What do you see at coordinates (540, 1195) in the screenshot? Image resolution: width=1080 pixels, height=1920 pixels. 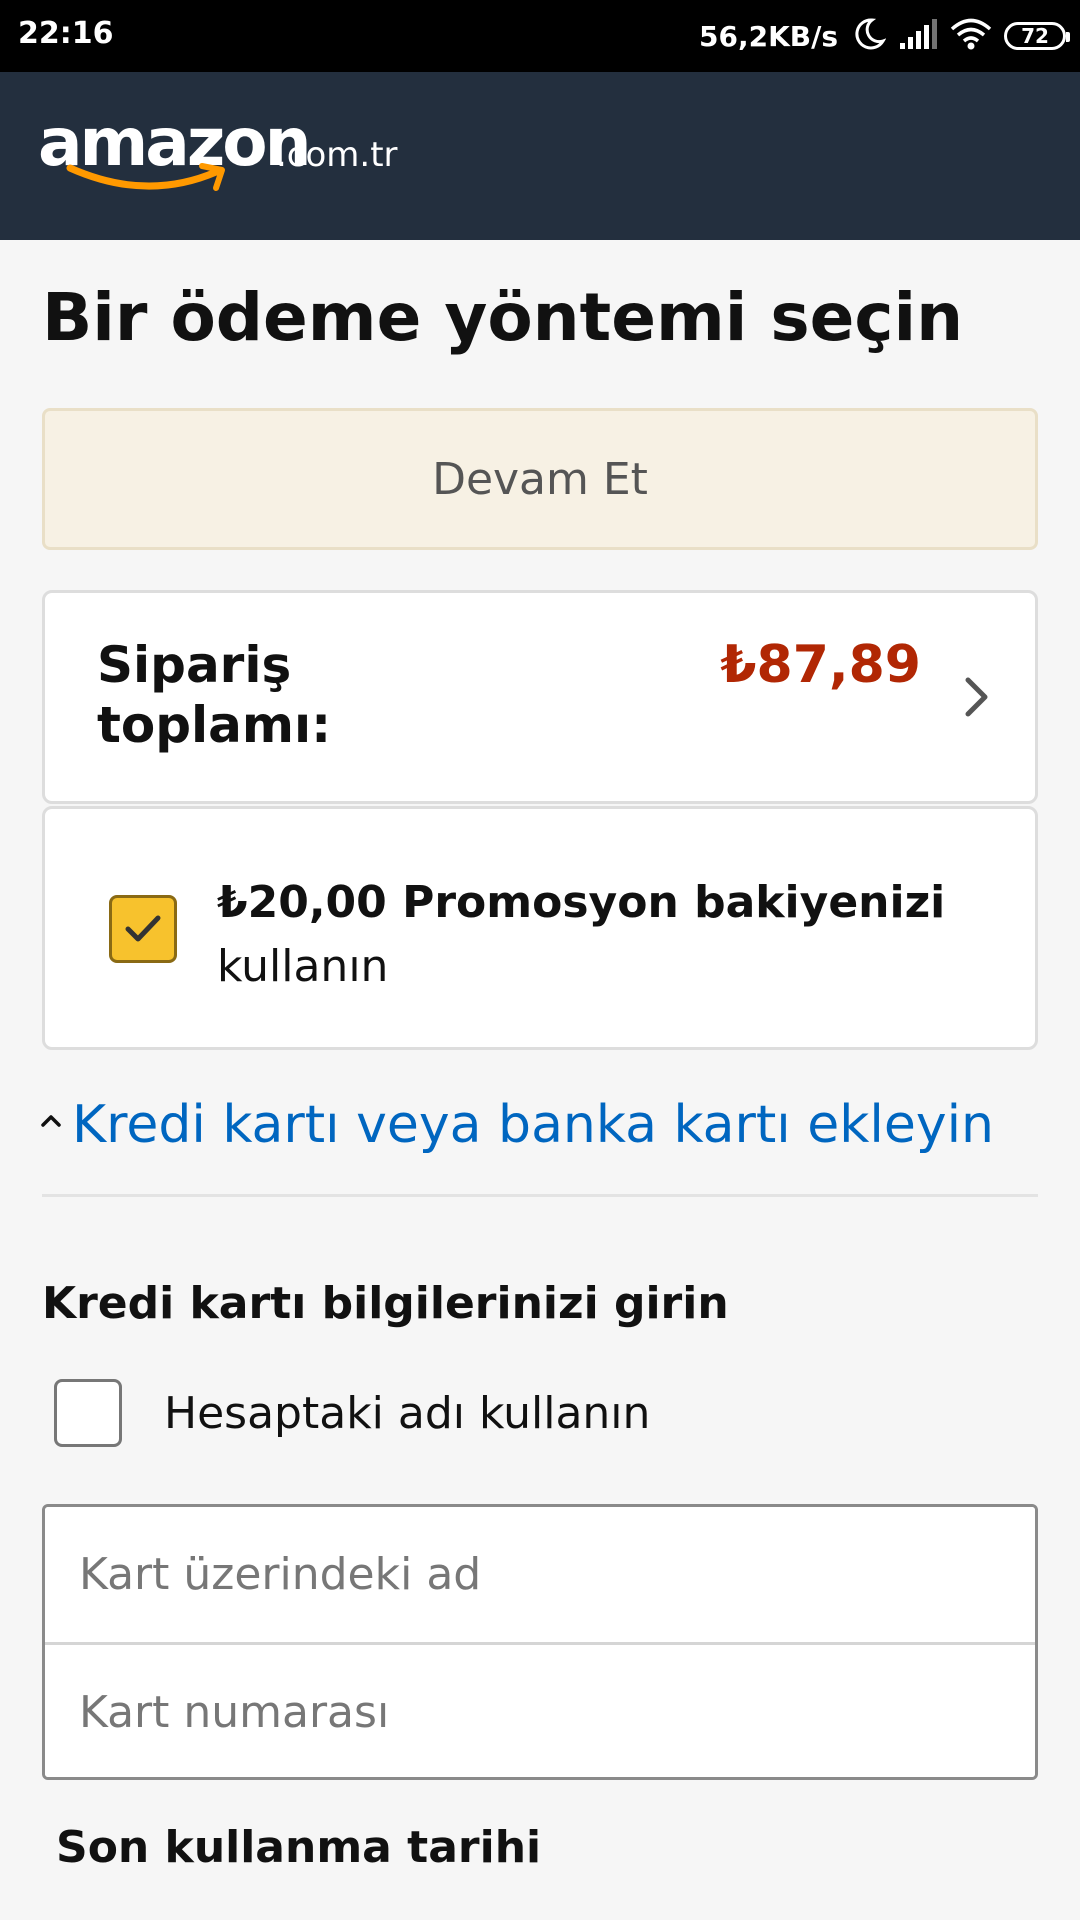 I see `divider` at bounding box center [540, 1195].